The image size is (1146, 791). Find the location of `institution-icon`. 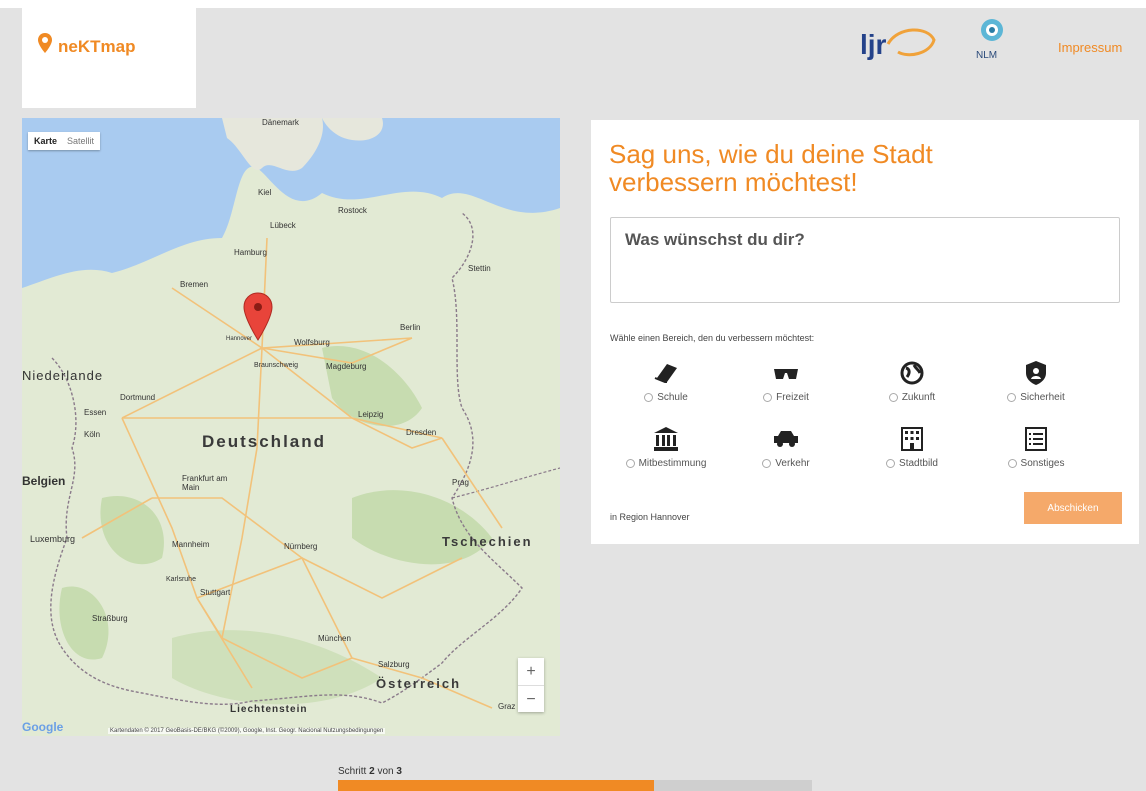

institution-icon is located at coordinates (666, 439).